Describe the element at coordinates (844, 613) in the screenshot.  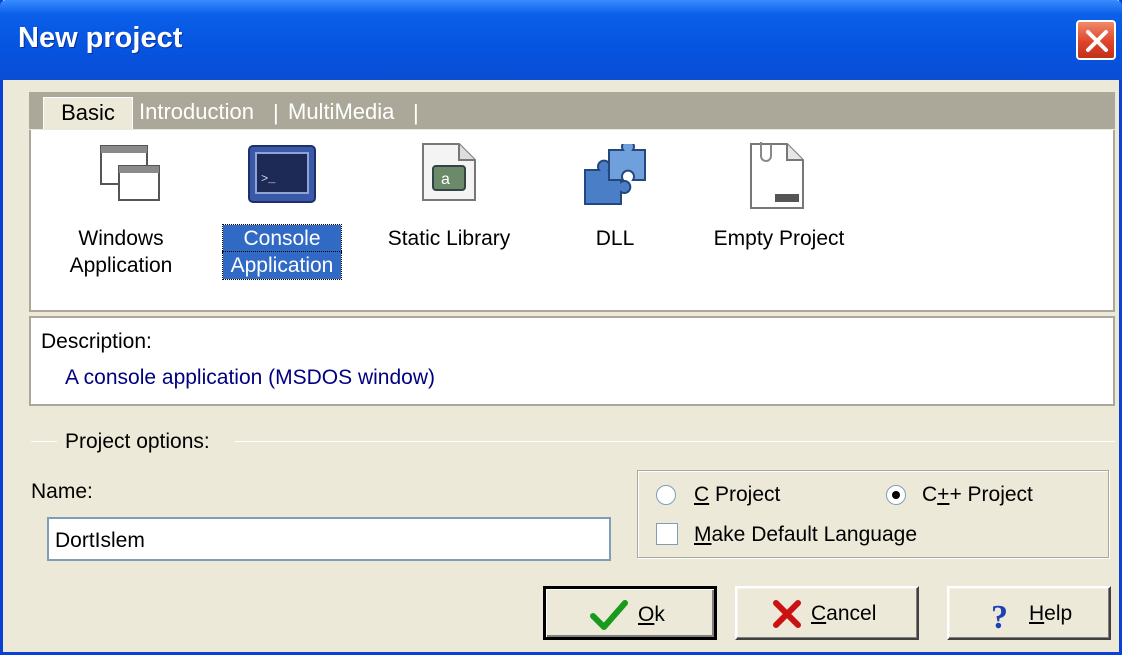
I see `cancel-label: Cancel` at that location.